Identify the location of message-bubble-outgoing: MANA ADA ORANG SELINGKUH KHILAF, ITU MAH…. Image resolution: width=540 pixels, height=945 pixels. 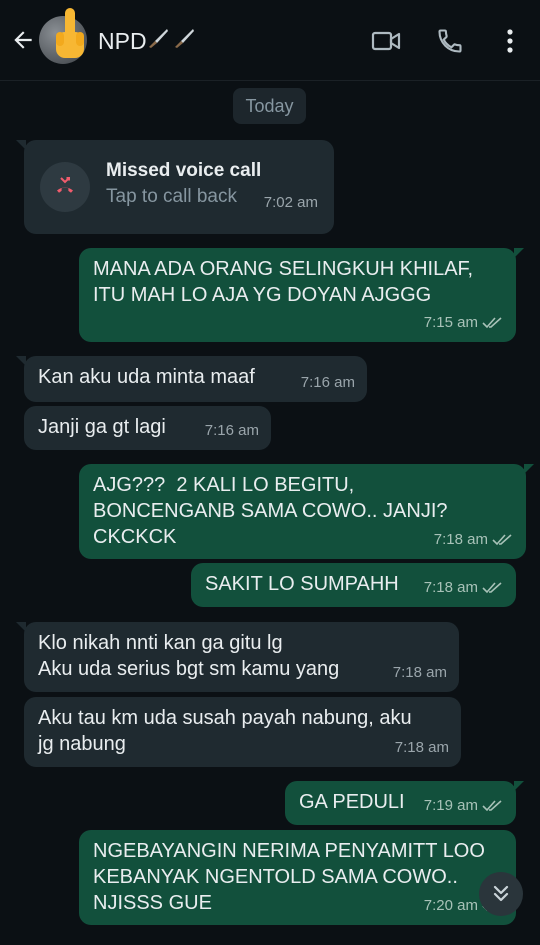
(301, 295).